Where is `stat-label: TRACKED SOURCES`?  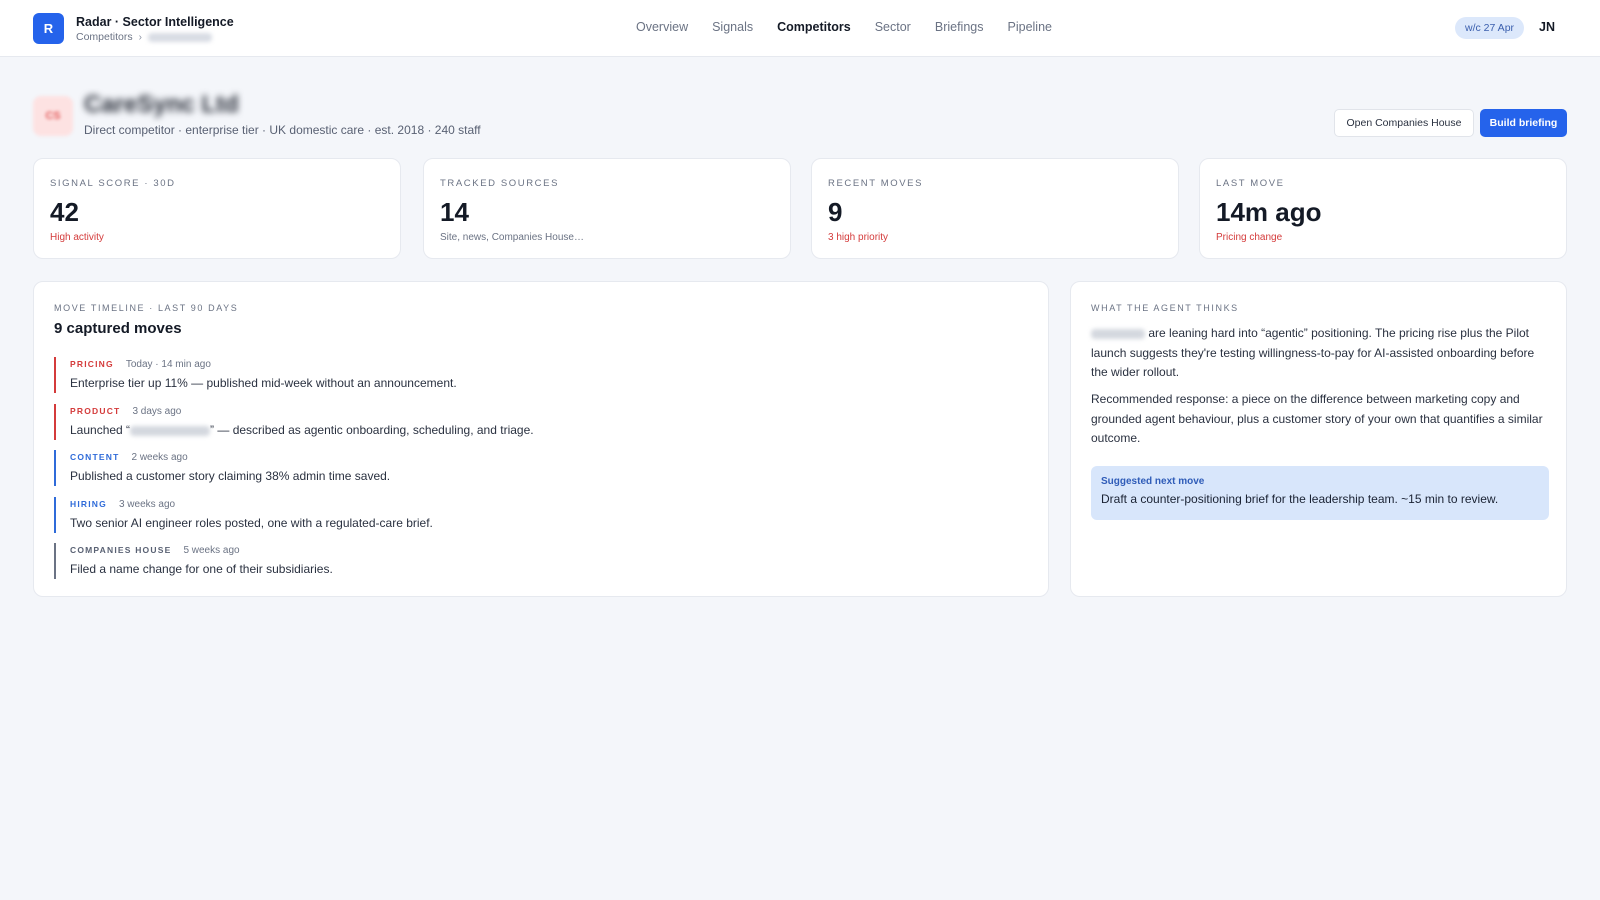
stat-label: TRACKED SOURCES is located at coordinates (500, 183).